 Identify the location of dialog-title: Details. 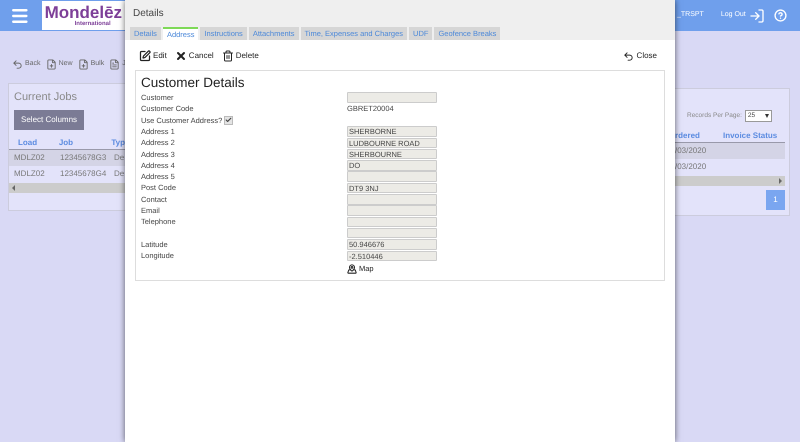
(148, 14).